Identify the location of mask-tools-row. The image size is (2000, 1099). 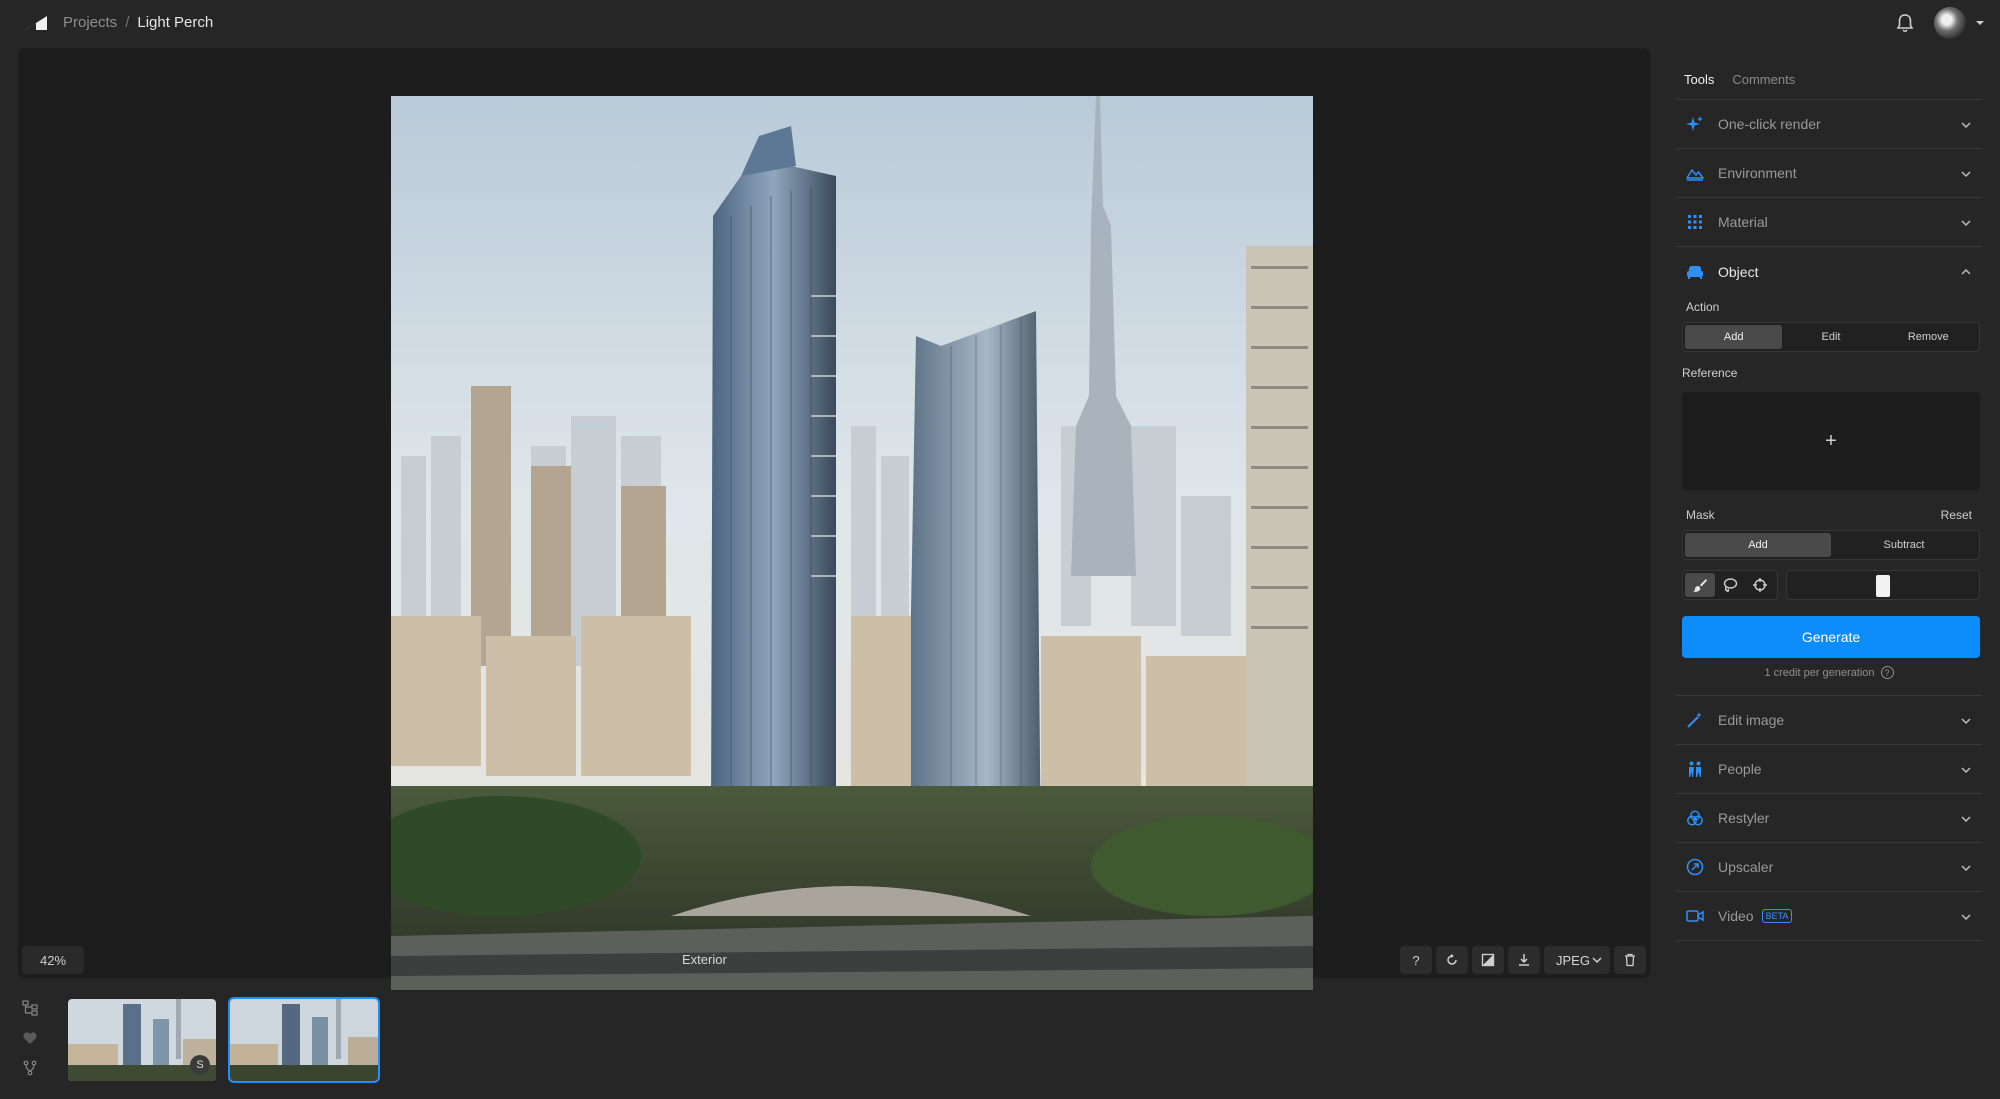
(1831, 585).